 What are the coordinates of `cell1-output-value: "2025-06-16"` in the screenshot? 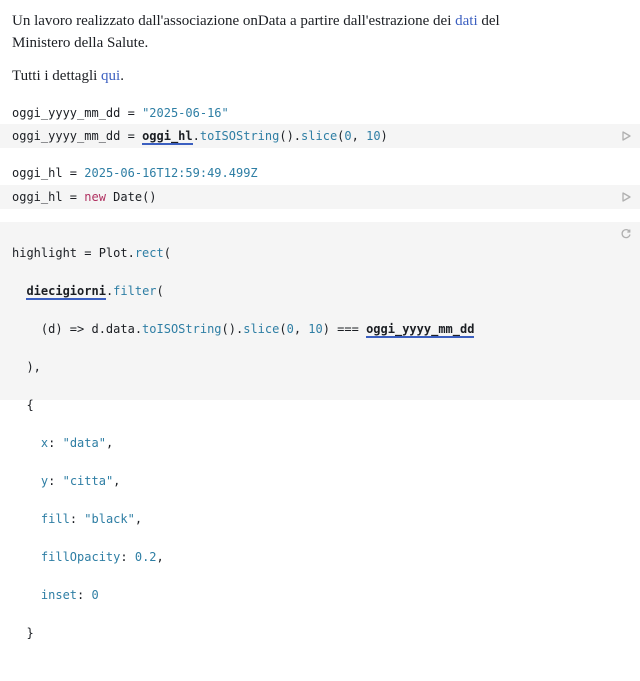 It's located at (185, 113).